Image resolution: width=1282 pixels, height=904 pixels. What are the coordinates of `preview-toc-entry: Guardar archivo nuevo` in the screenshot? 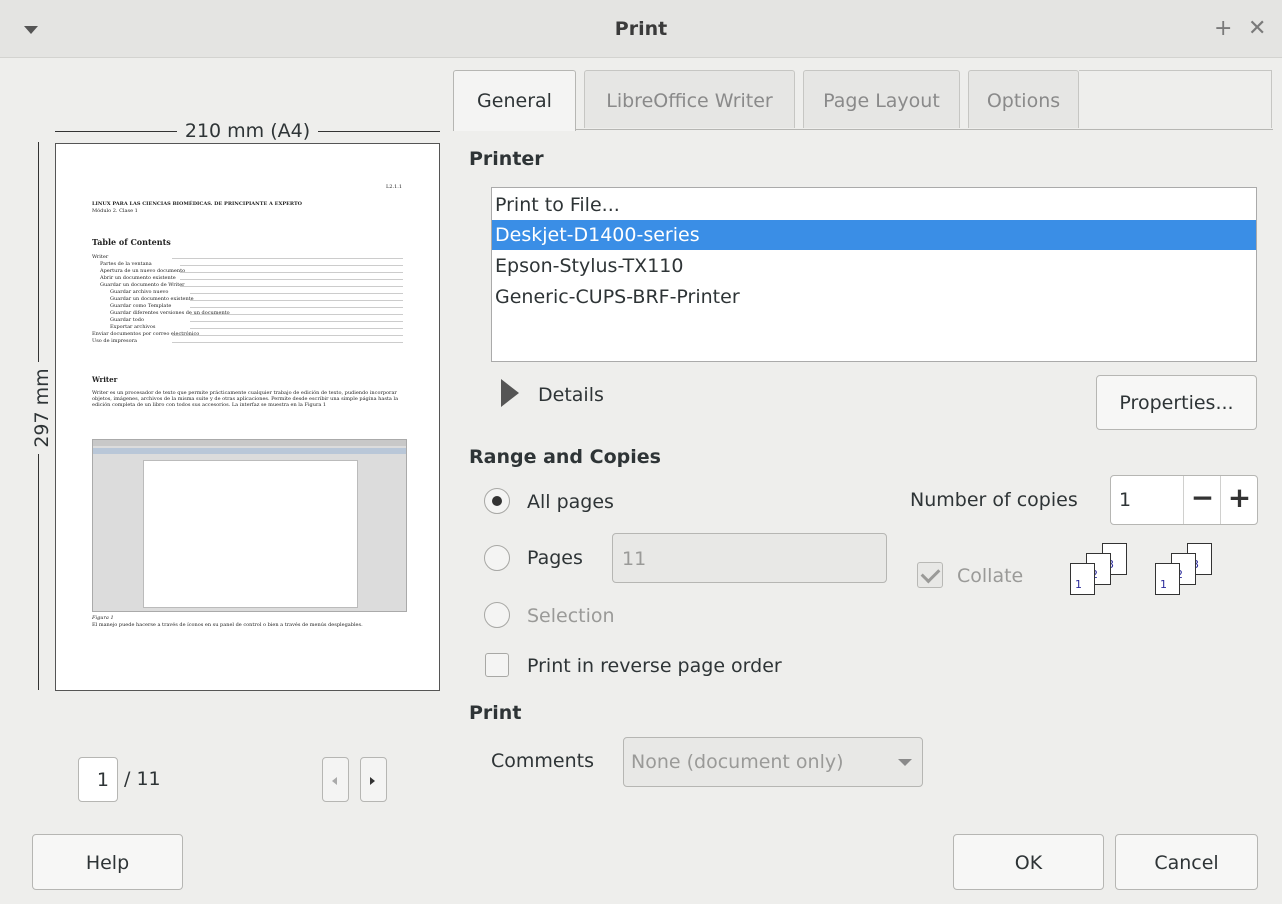 It's located at (139, 292).